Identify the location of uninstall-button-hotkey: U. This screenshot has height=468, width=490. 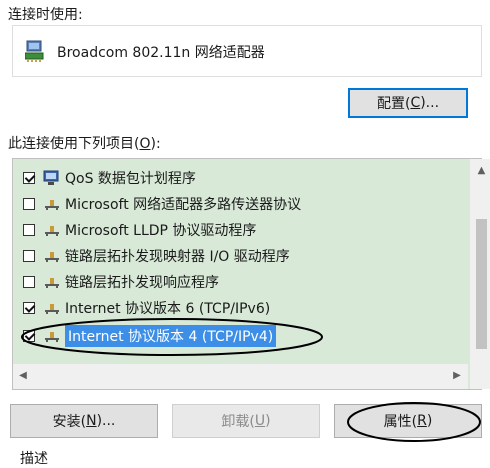
(260, 421).